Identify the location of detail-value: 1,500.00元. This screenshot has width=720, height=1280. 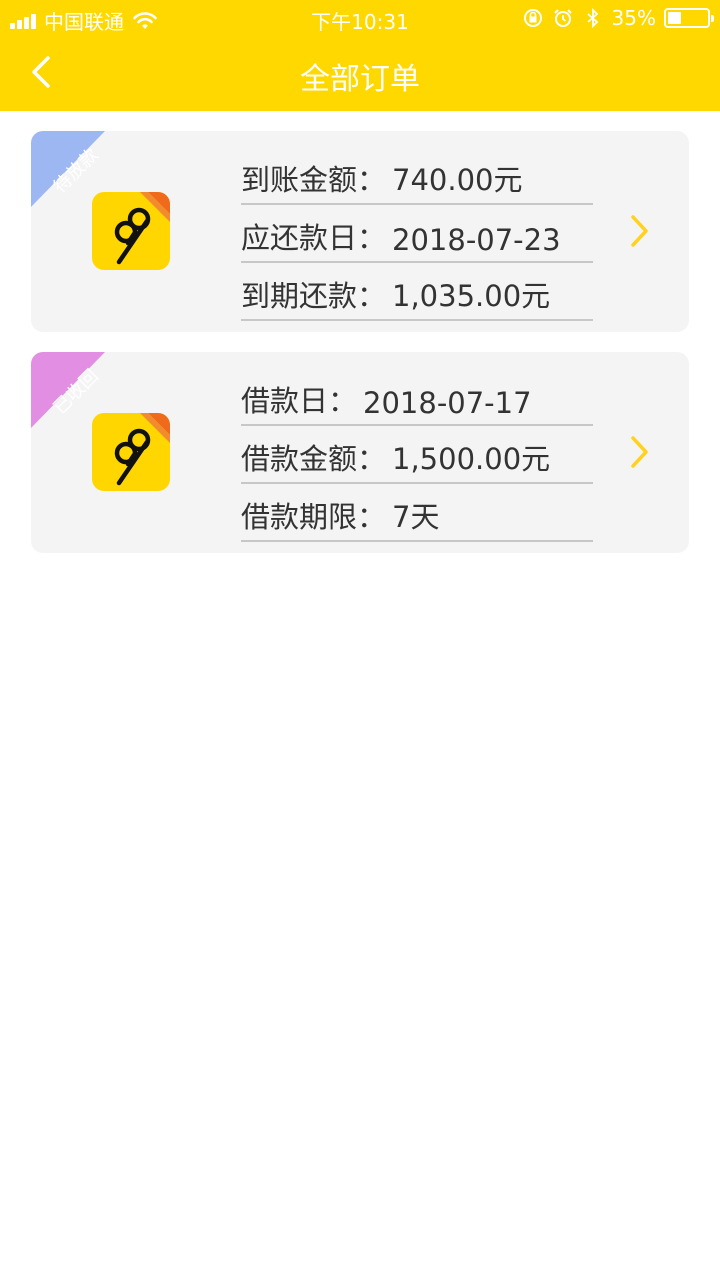
(471, 459).